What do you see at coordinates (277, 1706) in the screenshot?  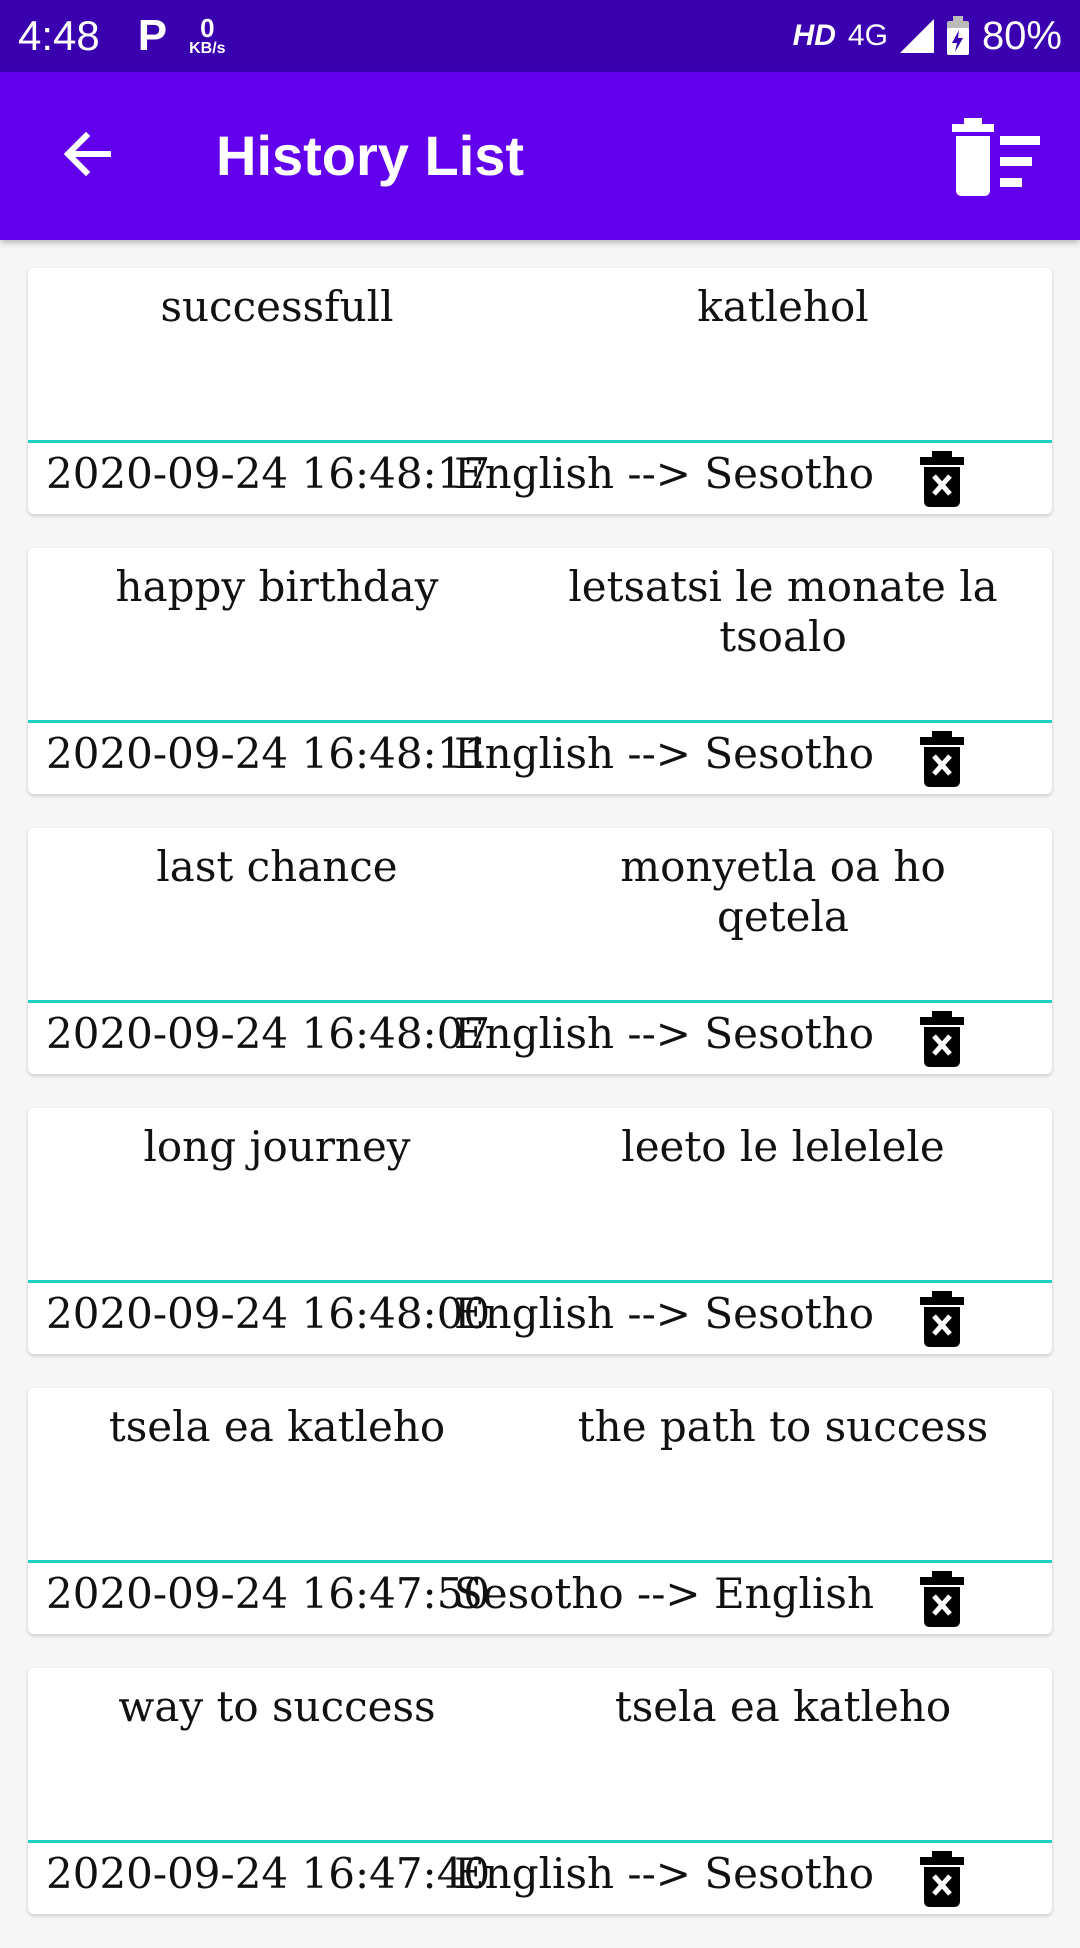 I see `source-text: way to success` at bounding box center [277, 1706].